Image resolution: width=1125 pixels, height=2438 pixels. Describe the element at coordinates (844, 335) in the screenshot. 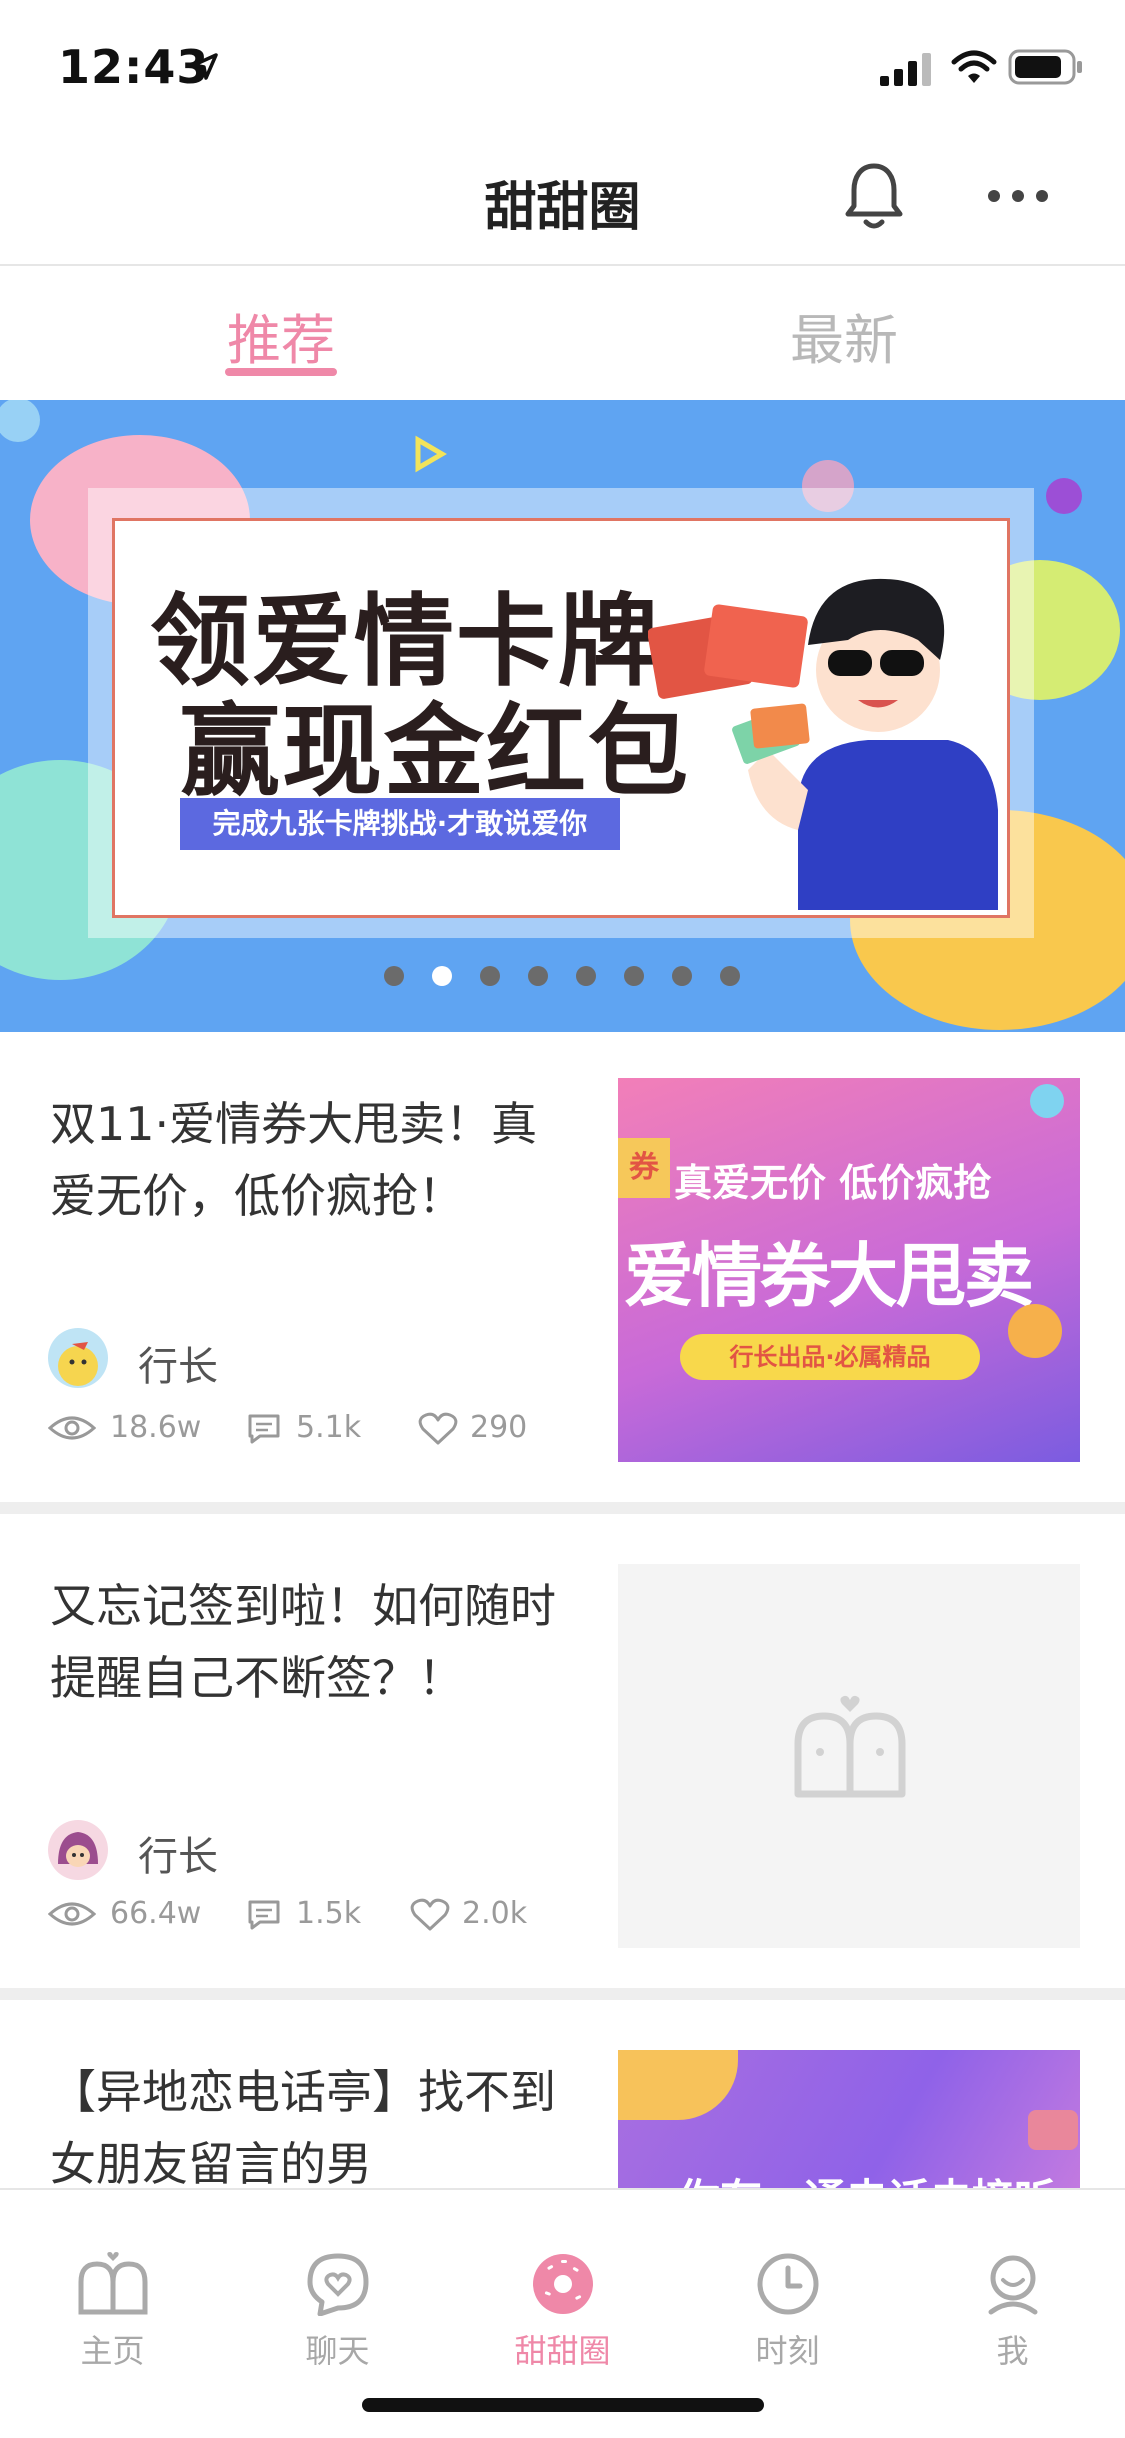

I see `tab-latest: 最新` at that location.